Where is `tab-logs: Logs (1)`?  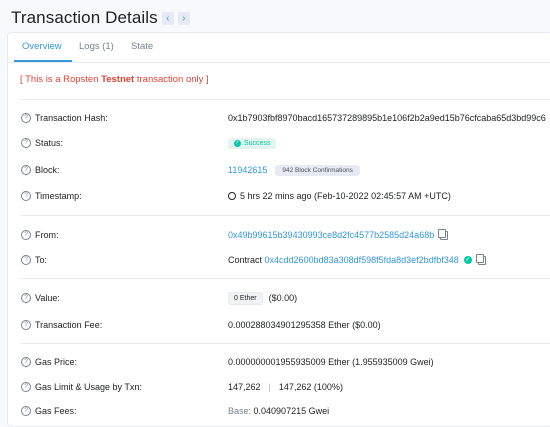
tab-logs: Logs (1) is located at coordinates (96, 46).